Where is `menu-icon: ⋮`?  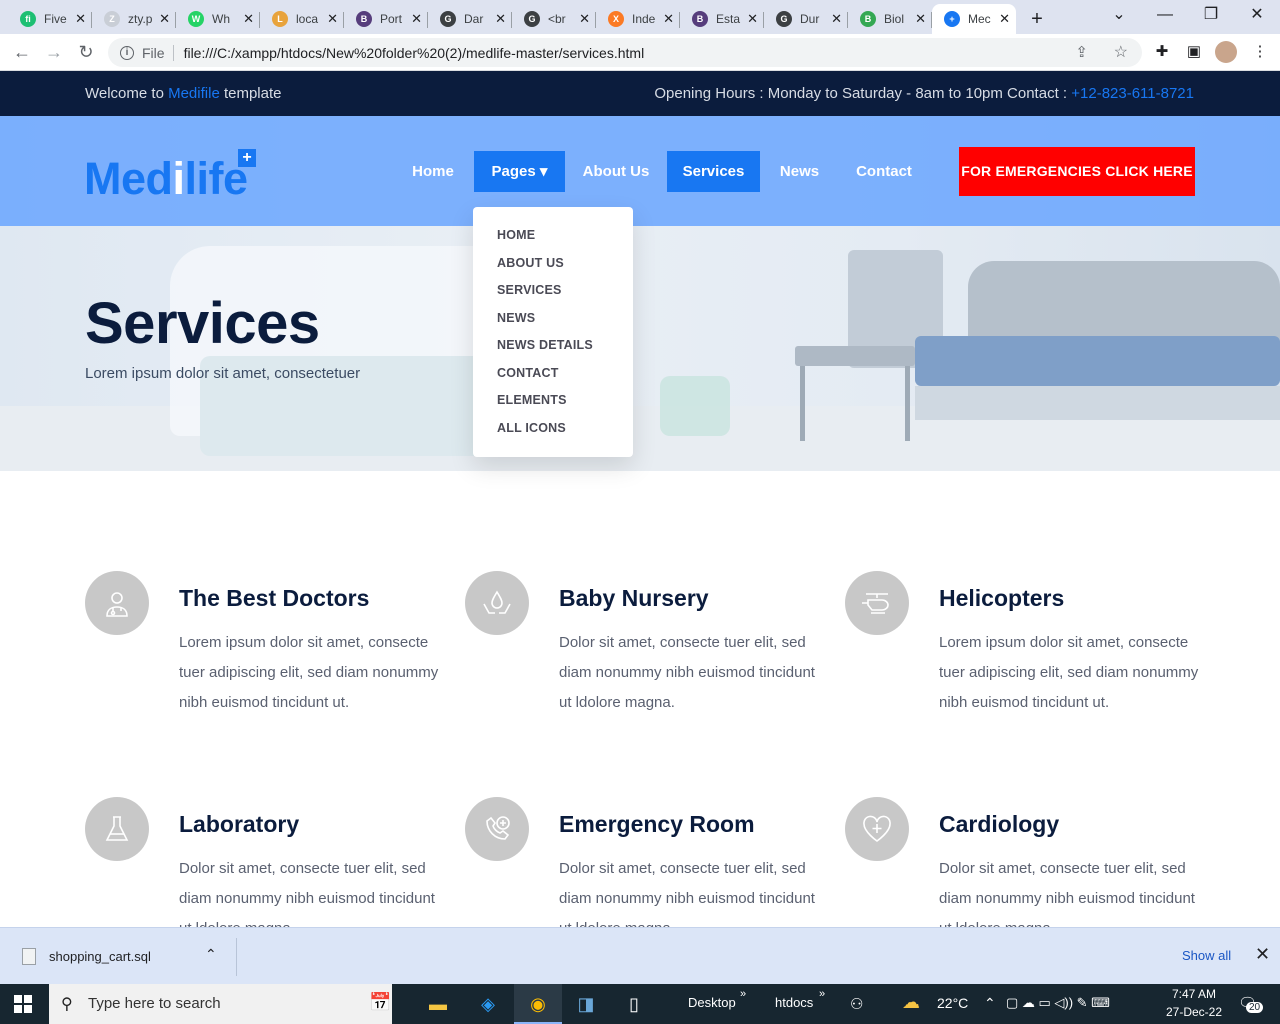
menu-icon: ⋮ is located at coordinates (1260, 52).